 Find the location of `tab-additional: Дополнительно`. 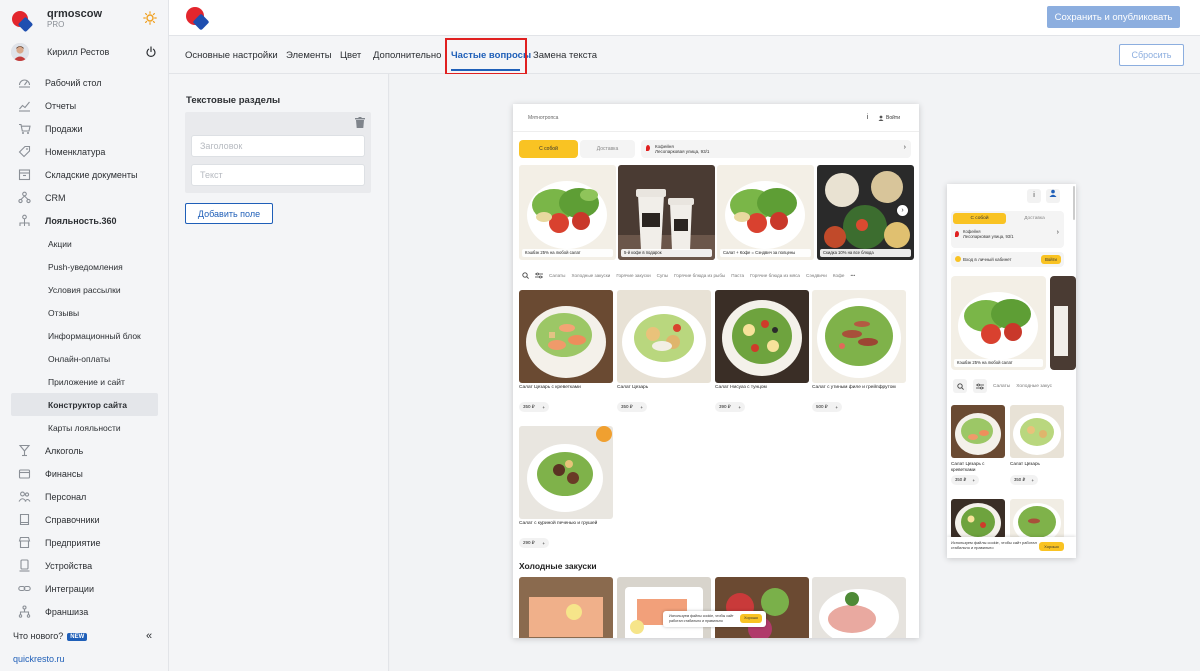

tab-additional: Дополнительно is located at coordinates (407, 55).